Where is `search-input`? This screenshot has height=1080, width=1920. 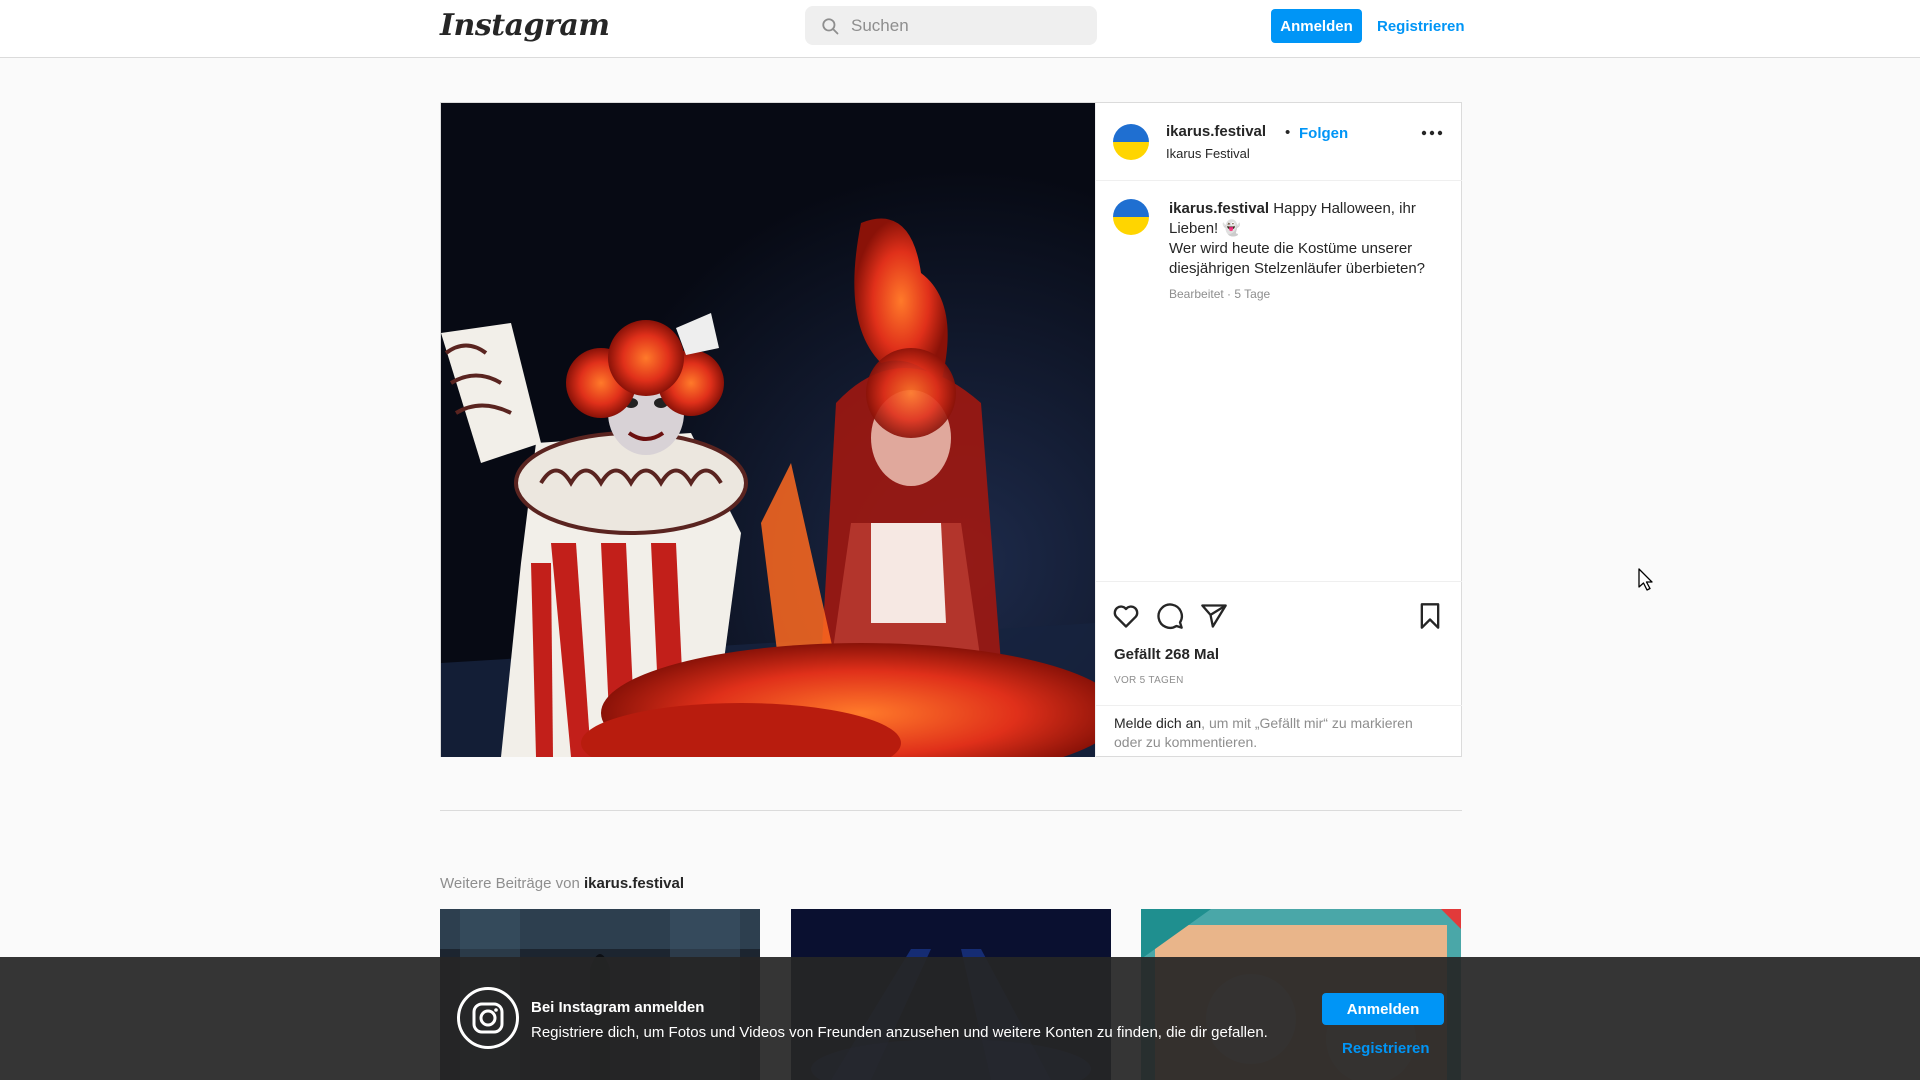
search-input is located at coordinates (966, 25).